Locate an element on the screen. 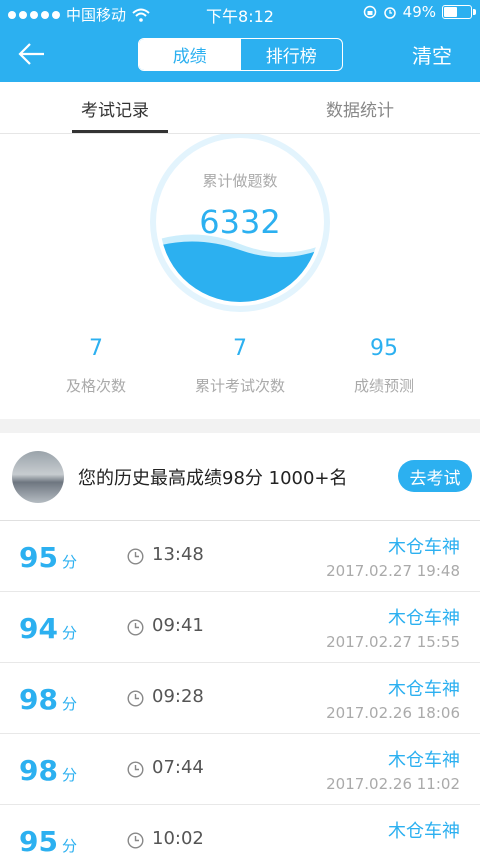  stat-exam-count: 7 累计考试次数 is located at coordinates (240, 366).